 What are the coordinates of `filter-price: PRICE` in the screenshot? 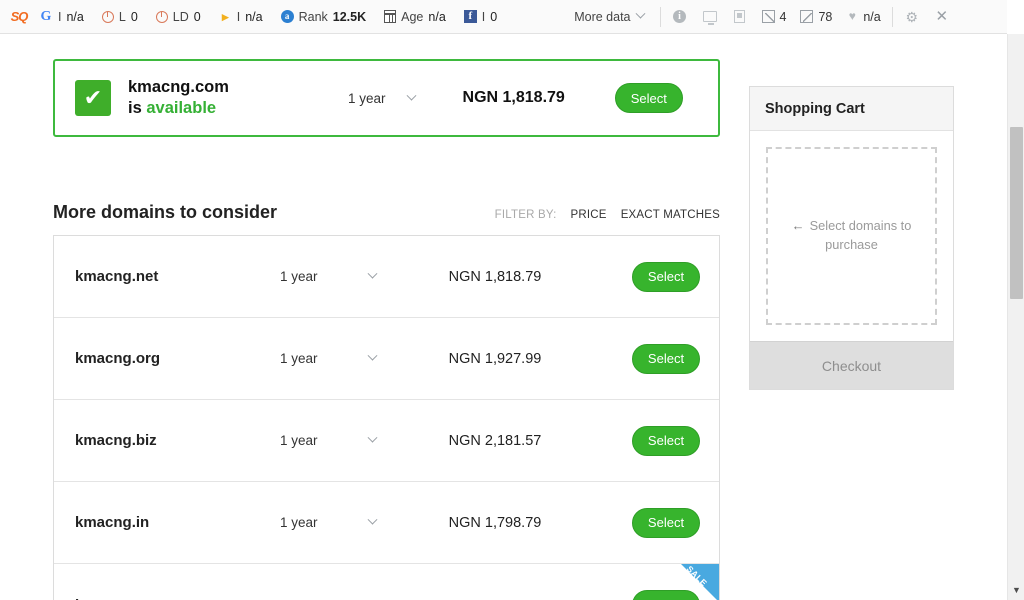 It's located at (589, 215).